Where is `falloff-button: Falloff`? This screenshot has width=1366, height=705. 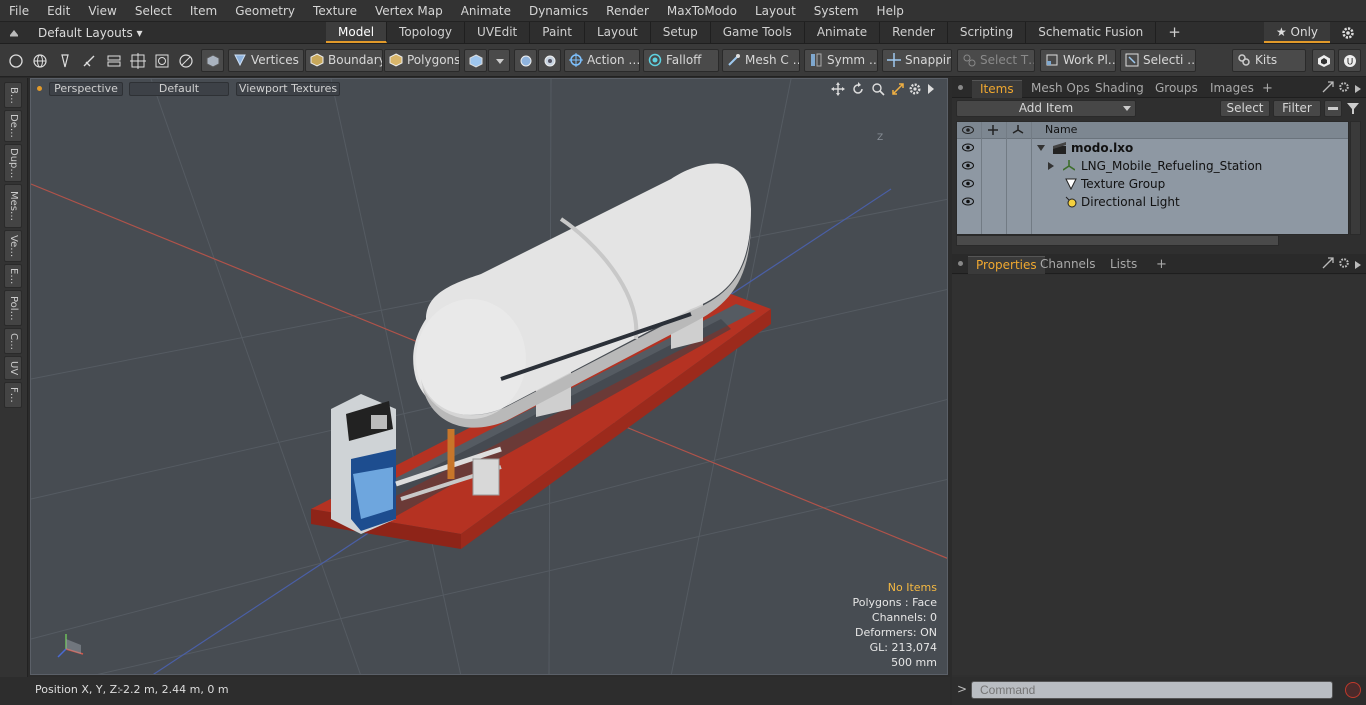
falloff-button: Falloff is located at coordinates (681, 60).